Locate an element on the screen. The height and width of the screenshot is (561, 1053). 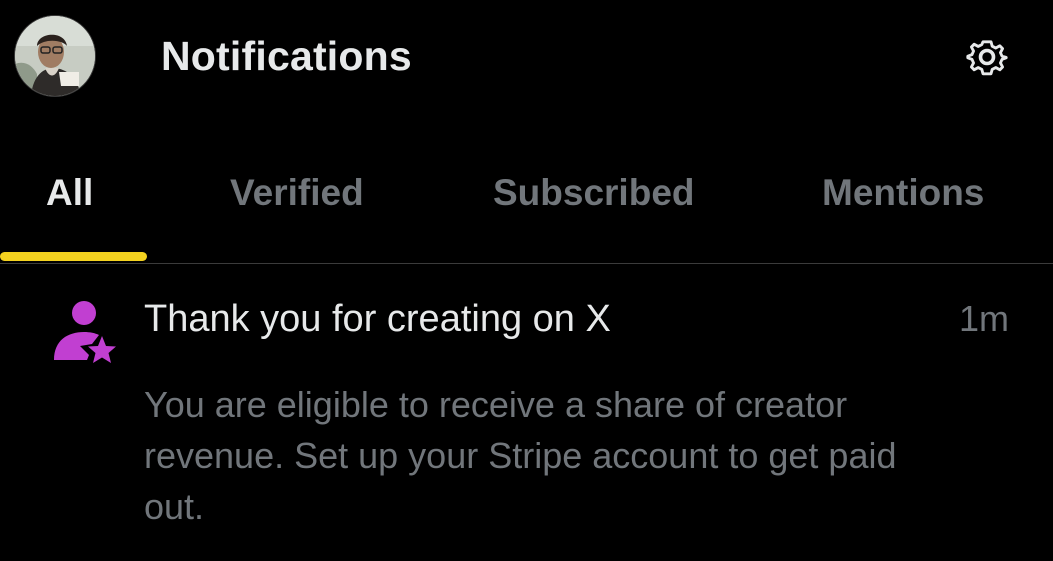
active-tab-indicator is located at coordinates (73, 256).